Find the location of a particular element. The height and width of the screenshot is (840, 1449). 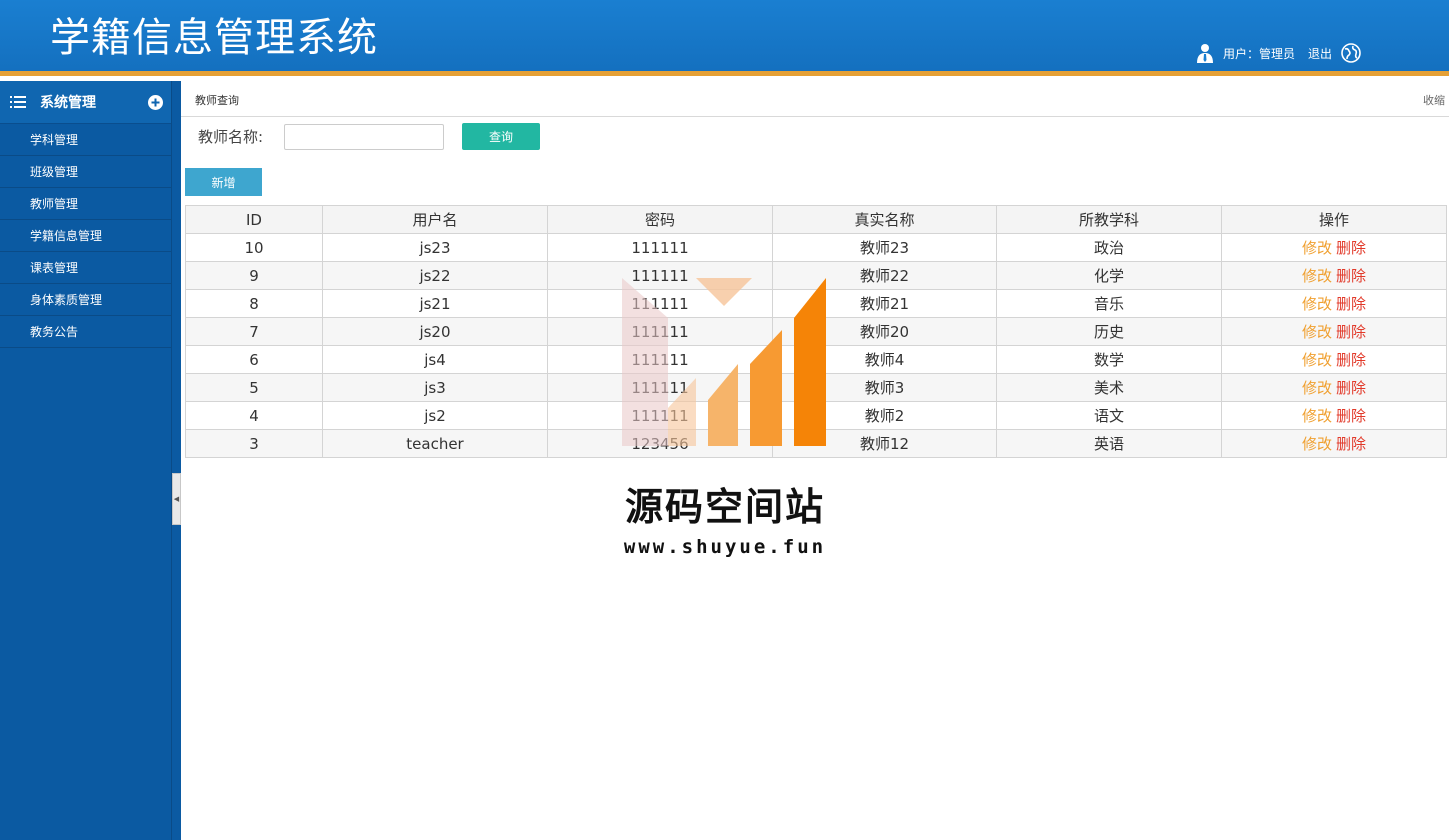

current-user-label: 用户：管理员 is located at coordinates (1258, 53).